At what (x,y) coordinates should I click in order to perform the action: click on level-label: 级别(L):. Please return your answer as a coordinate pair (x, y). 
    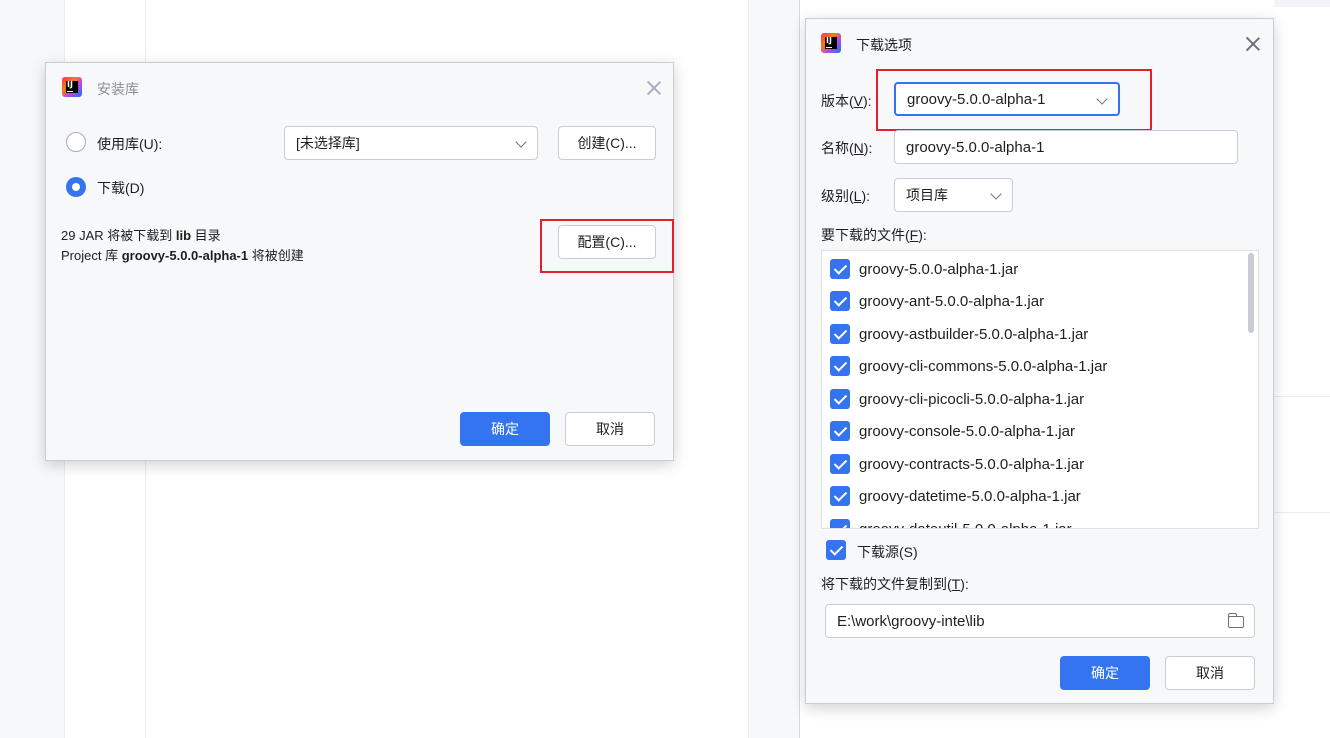
    Looking at the image, I should click on (846, 196).